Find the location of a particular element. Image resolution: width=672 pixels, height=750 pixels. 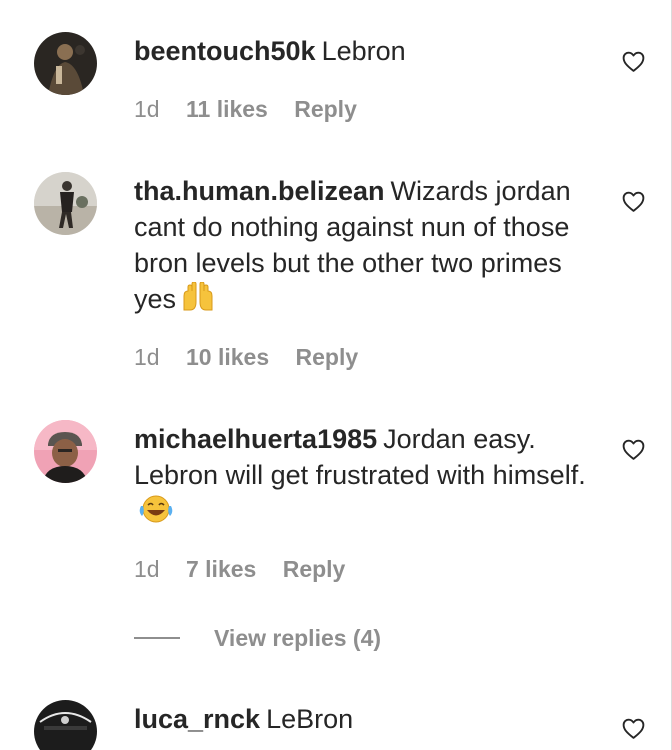

comment-username: tha.human.belizean is located at coordinates (259, 191).